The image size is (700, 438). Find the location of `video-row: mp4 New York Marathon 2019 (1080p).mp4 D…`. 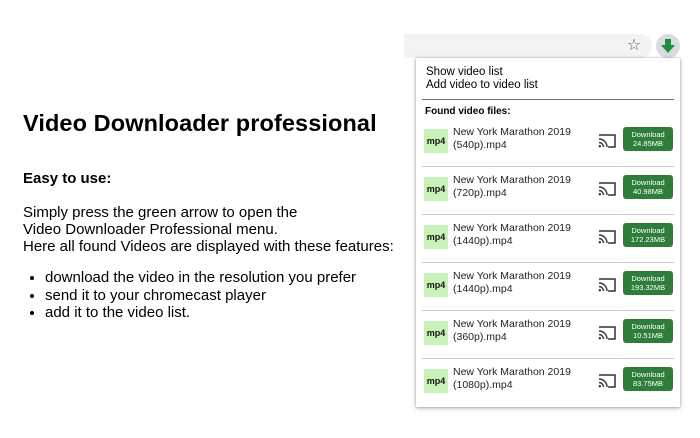

video-row: mp4 New York Marathon 2019 (1080p).mp4 D… is located at coordinates (548, 382).